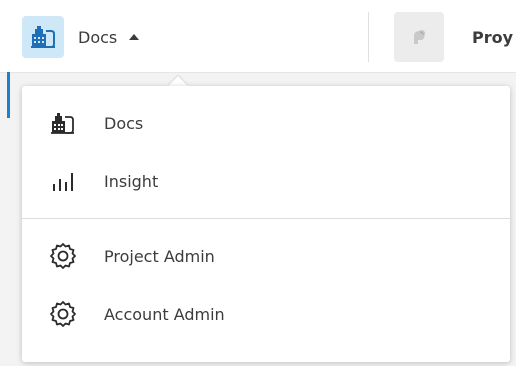  I want to click on project-switcher-button: Proy, so click(453, 37).